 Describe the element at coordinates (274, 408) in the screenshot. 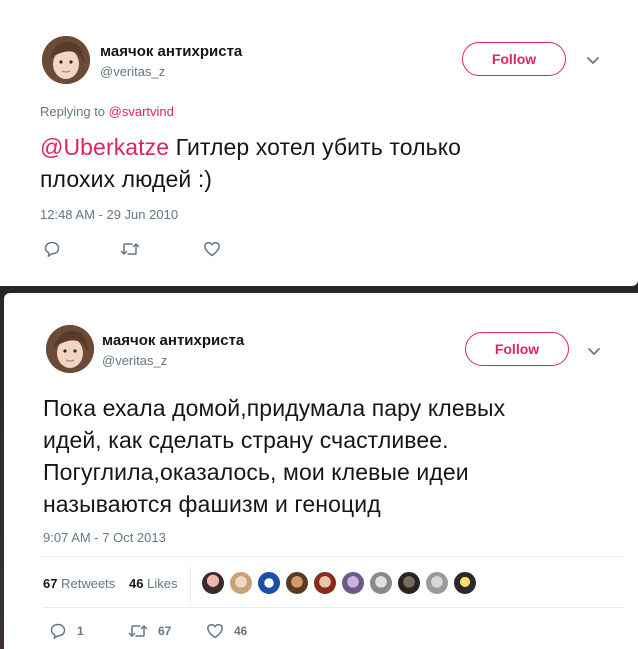

I see `tweet-text-line-1: Пока ехала домой,придумала пару клевых` at that location.